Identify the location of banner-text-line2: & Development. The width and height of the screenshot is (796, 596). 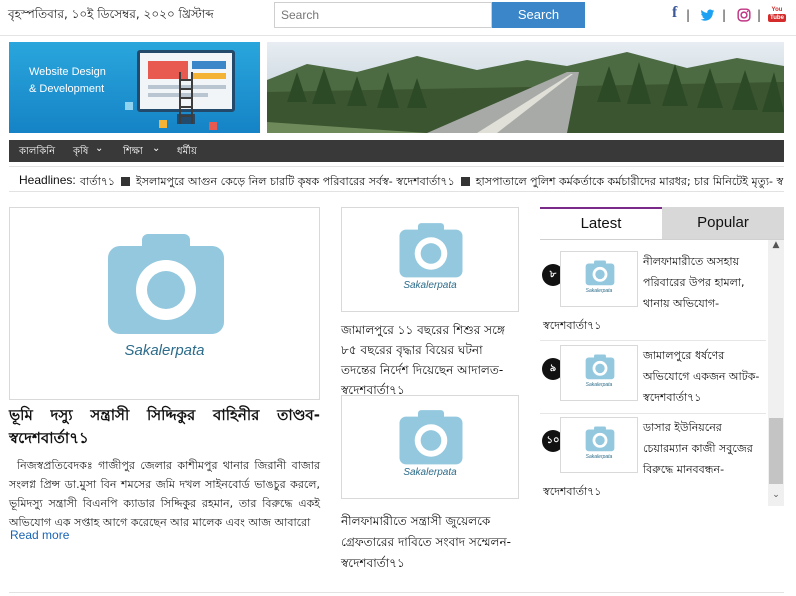
(67, 89).